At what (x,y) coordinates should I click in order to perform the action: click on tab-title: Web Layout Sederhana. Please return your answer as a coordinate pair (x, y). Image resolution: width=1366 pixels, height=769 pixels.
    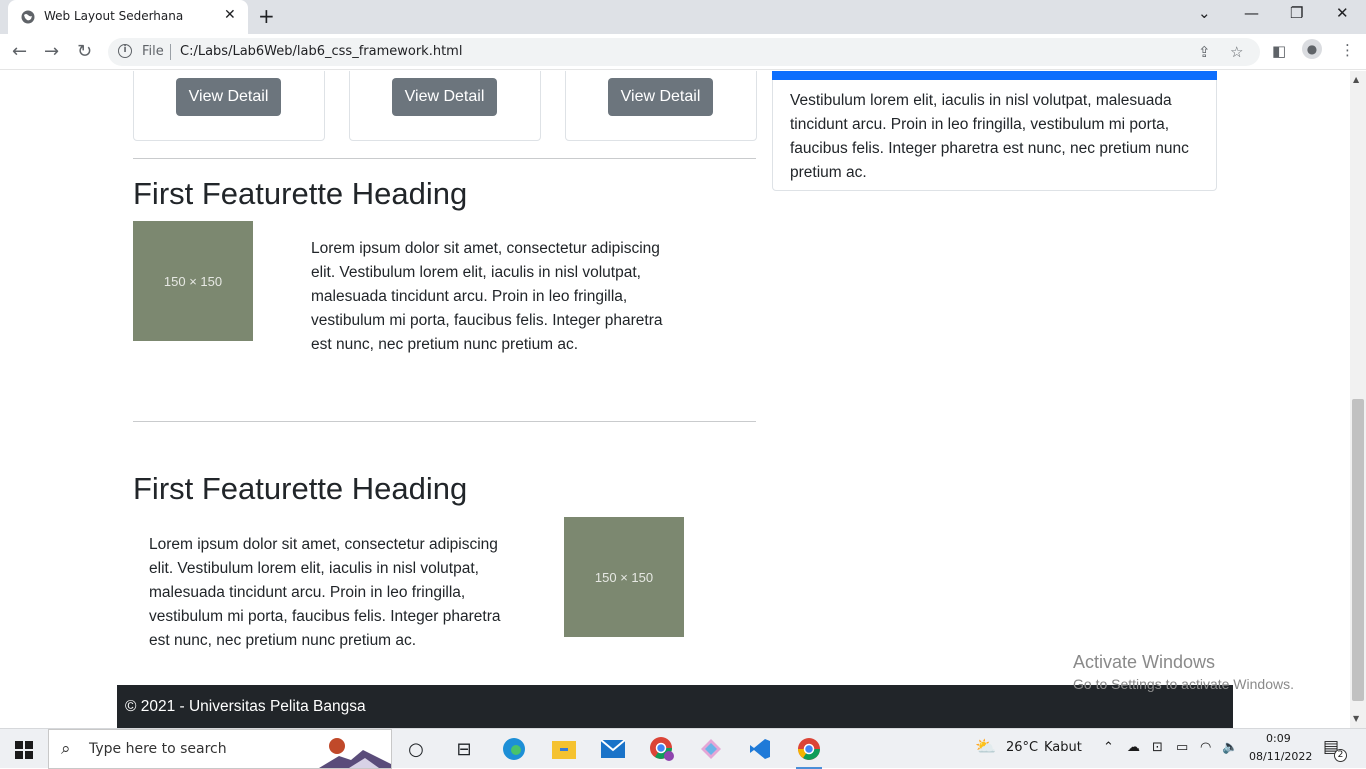
    Looking at the image, I should click on (114, 16).